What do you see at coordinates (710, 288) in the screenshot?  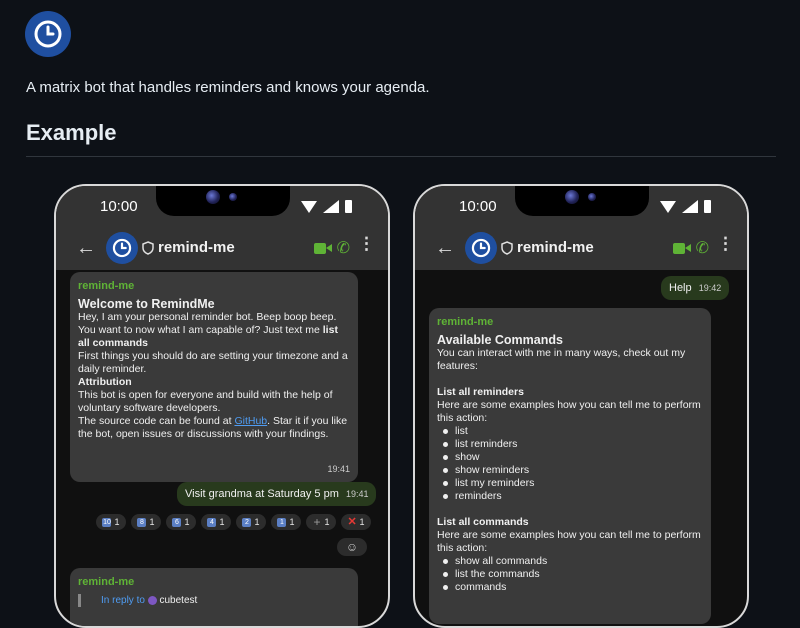 I see `message-timestamp: 19:42` at bounding box center [710, 288].